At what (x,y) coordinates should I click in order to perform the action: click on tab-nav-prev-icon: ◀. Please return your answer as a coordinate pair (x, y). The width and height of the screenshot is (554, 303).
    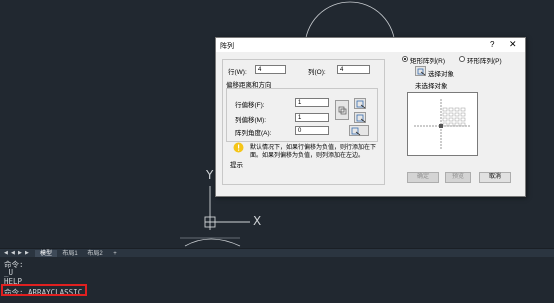
    Looking at the image, I should click on (13, 253).